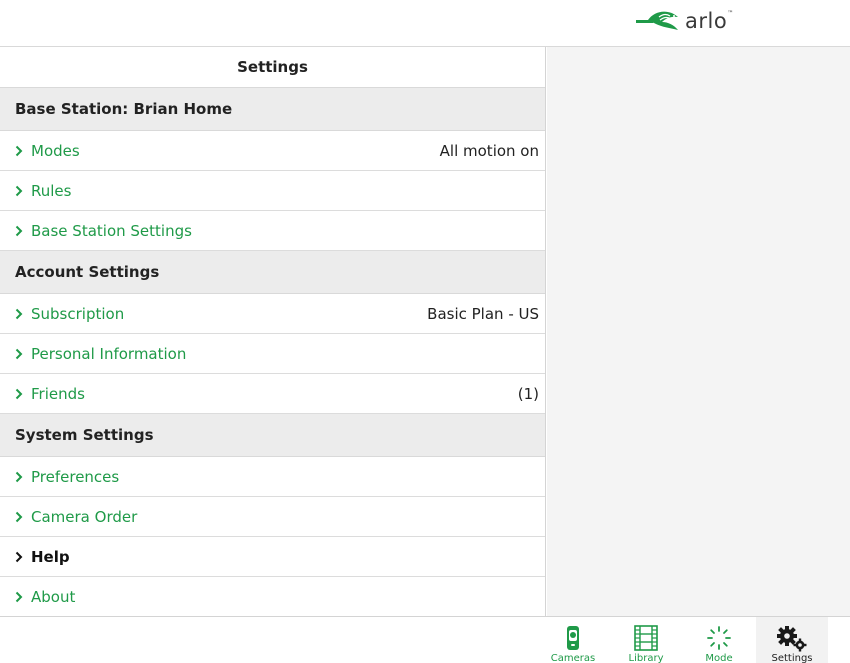 This screenshot has height=663, width=850. What do you see at coordinates (706, 21) in the screenshot?
I see `logo-wordmark: arlo` at bounding box center [706, 21].